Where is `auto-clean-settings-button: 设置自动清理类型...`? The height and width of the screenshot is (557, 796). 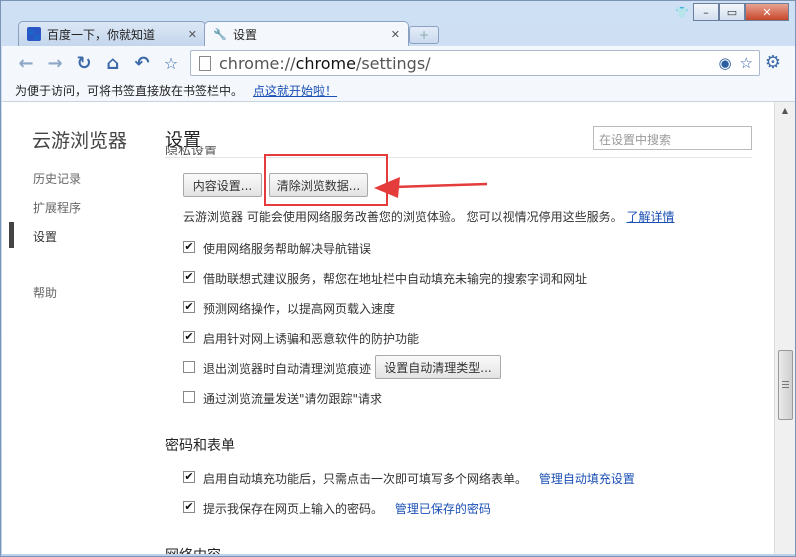
auto-clean-settings-button: 设置自动清理类型... is located at coordinates (438, 367).